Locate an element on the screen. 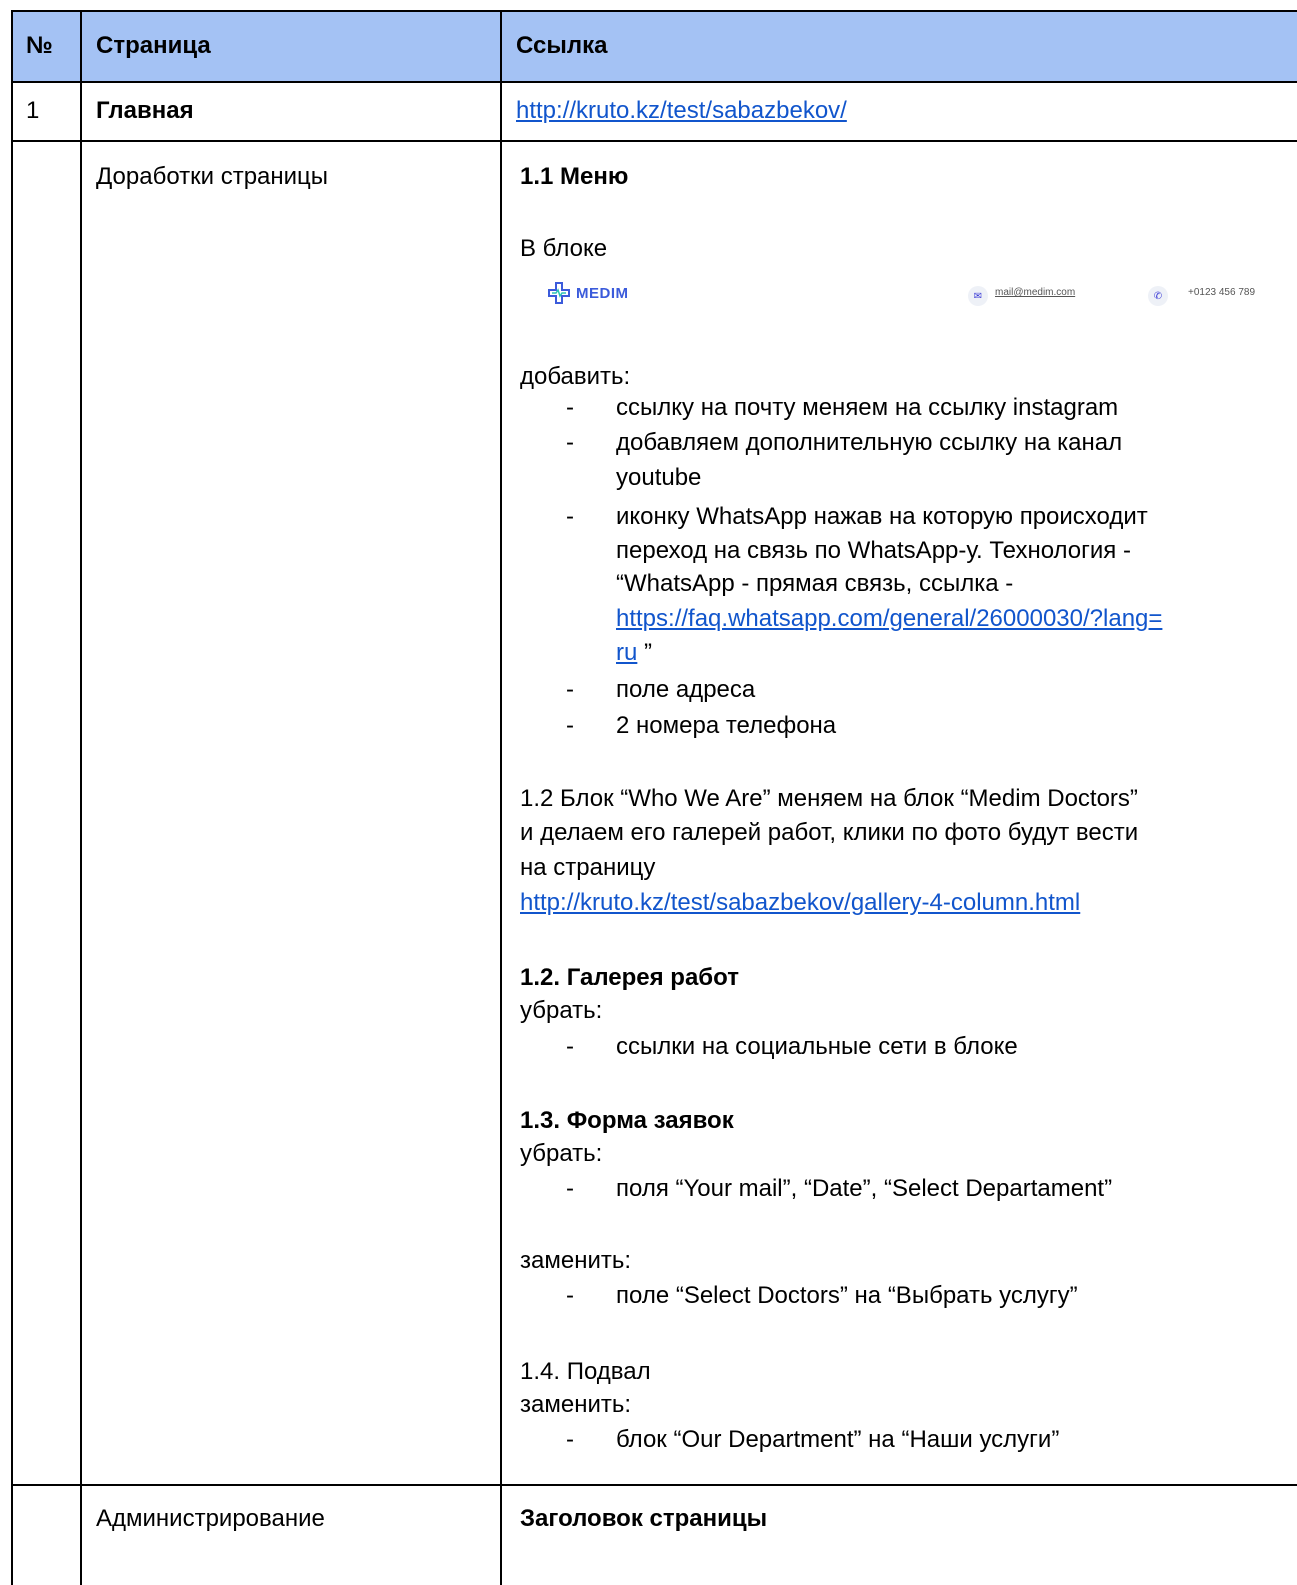  table-border-row1 is located at coordinates (654, 141).